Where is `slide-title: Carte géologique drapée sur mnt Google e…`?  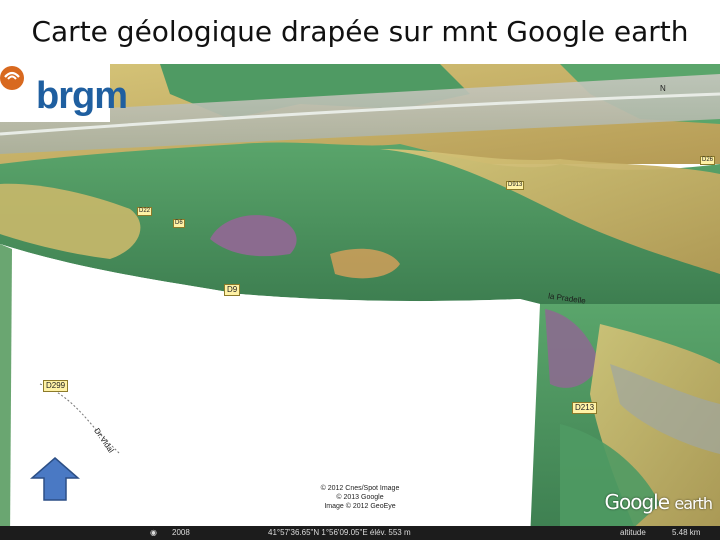
slide-title: Carte géologique drapée sur mnt Google e… is located at coordinates (360, 31).